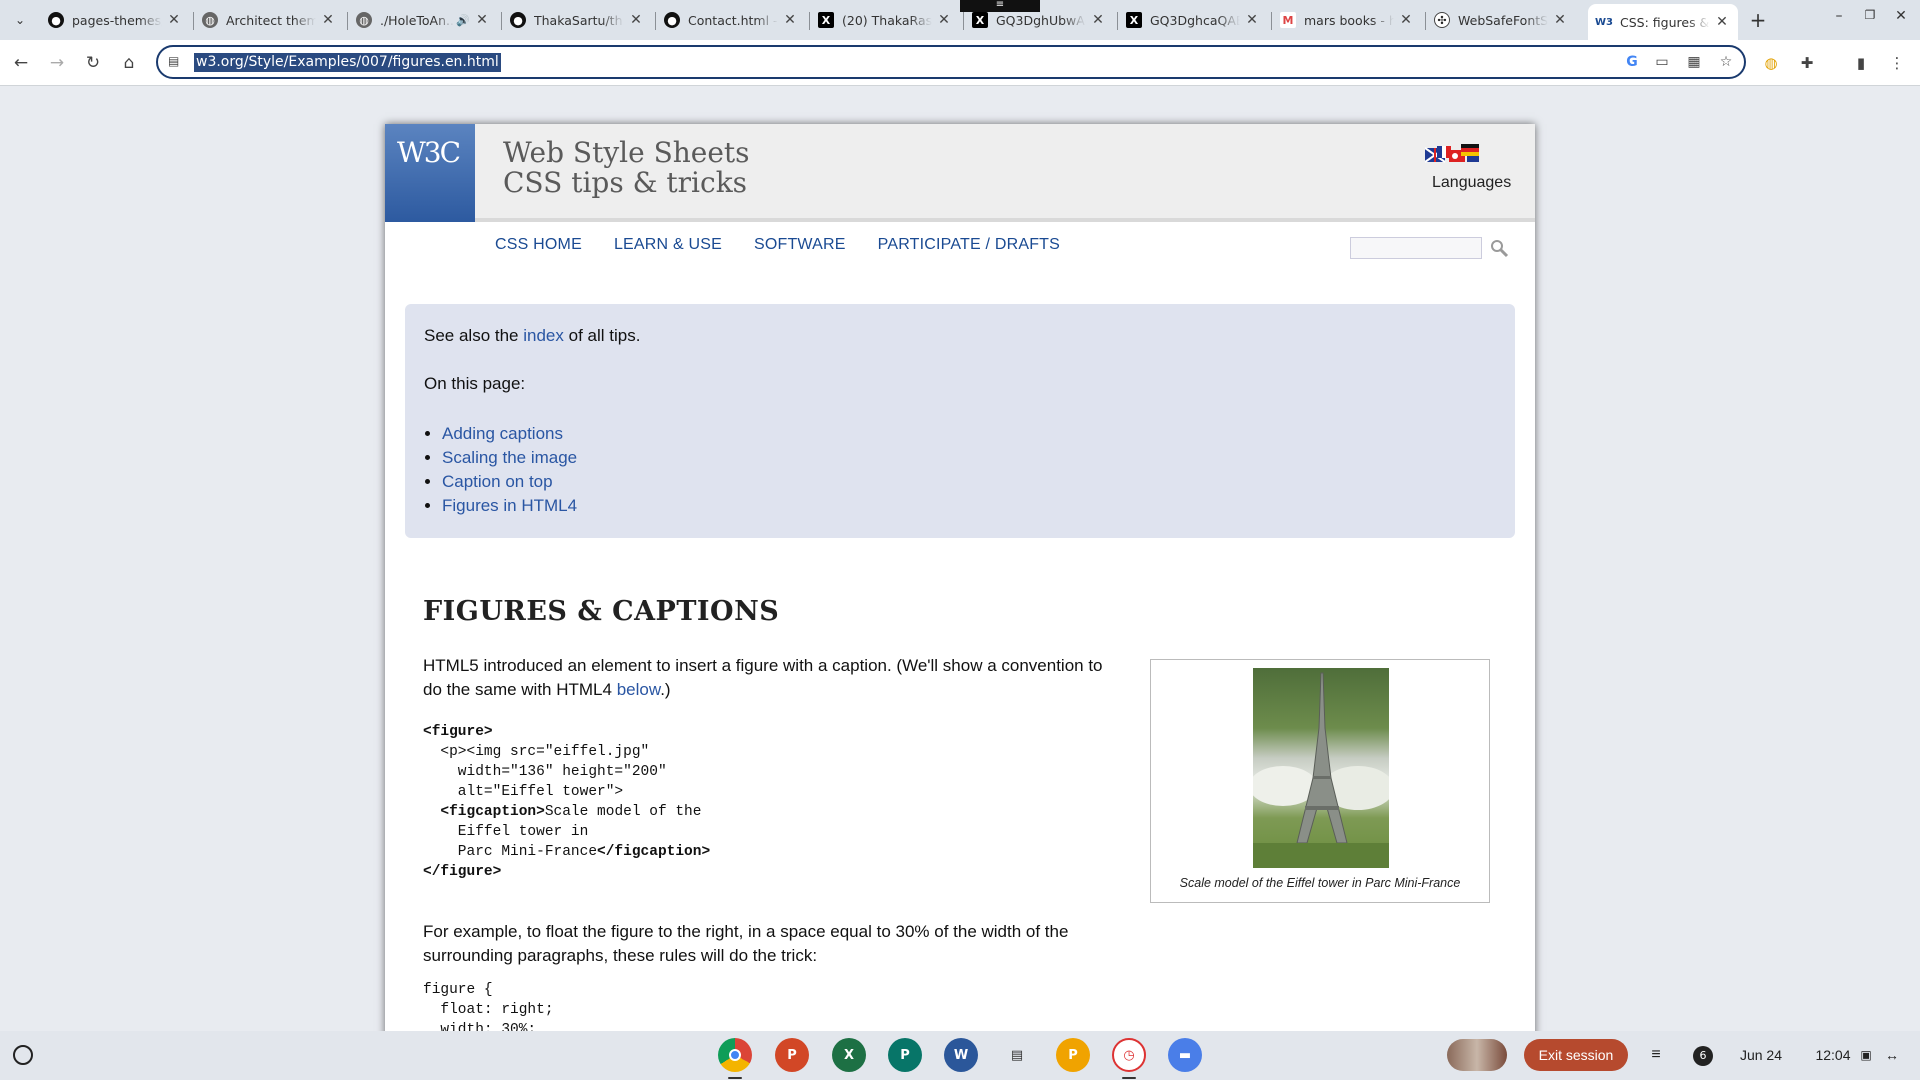 This screenshot has width=1920, height=1080. Describe the element at coordinates (601, 611) in the screenshot. I see `section-heading: FIGURES & CAPTIONS` at that location.